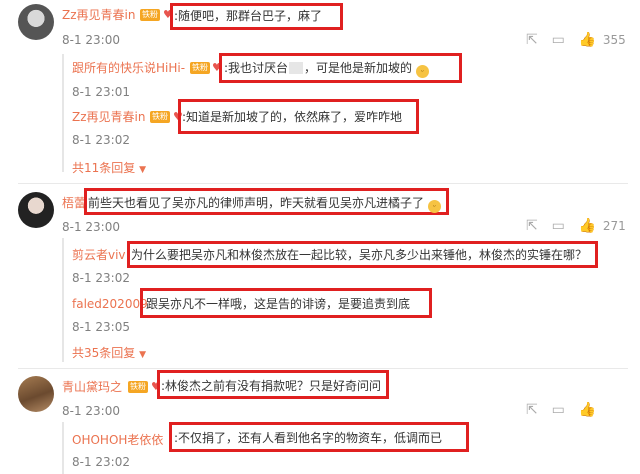 This screenshot has width=640, height=474. What do you see at coordinates (292, 117) in the screenshot?
I see `reply-text: :知道是新加坡了的，依然麻了，爱咋咋地` at bounding box center [292, 117].